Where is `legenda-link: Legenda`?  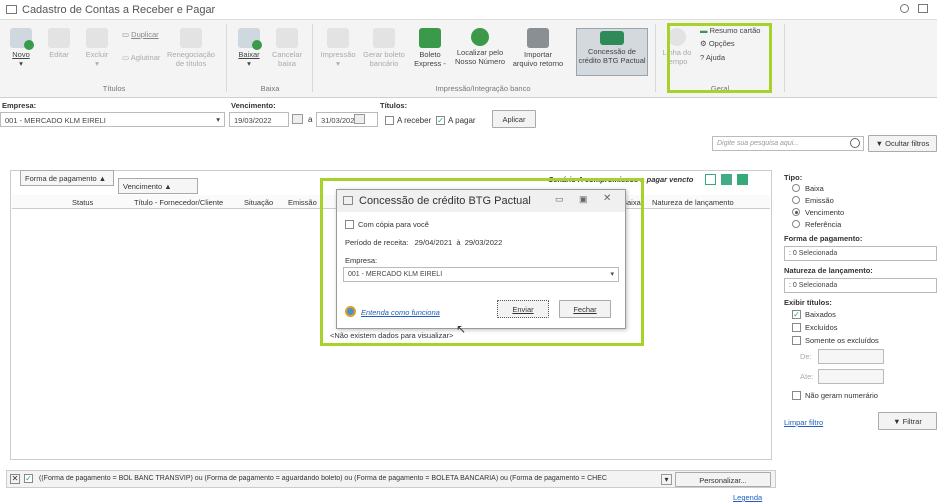
legenda-link: Legenda is located at coordinates (747, 497).